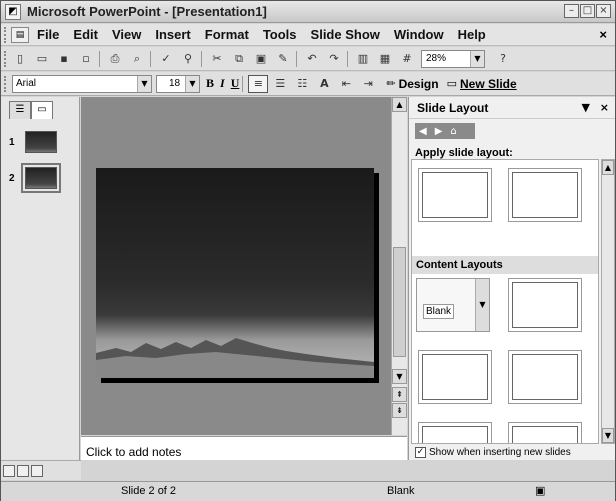  What do you see at coordinates (545, 432) in the screenshot?
I see `layout-title-two-content` at bounding box center [545, 432].